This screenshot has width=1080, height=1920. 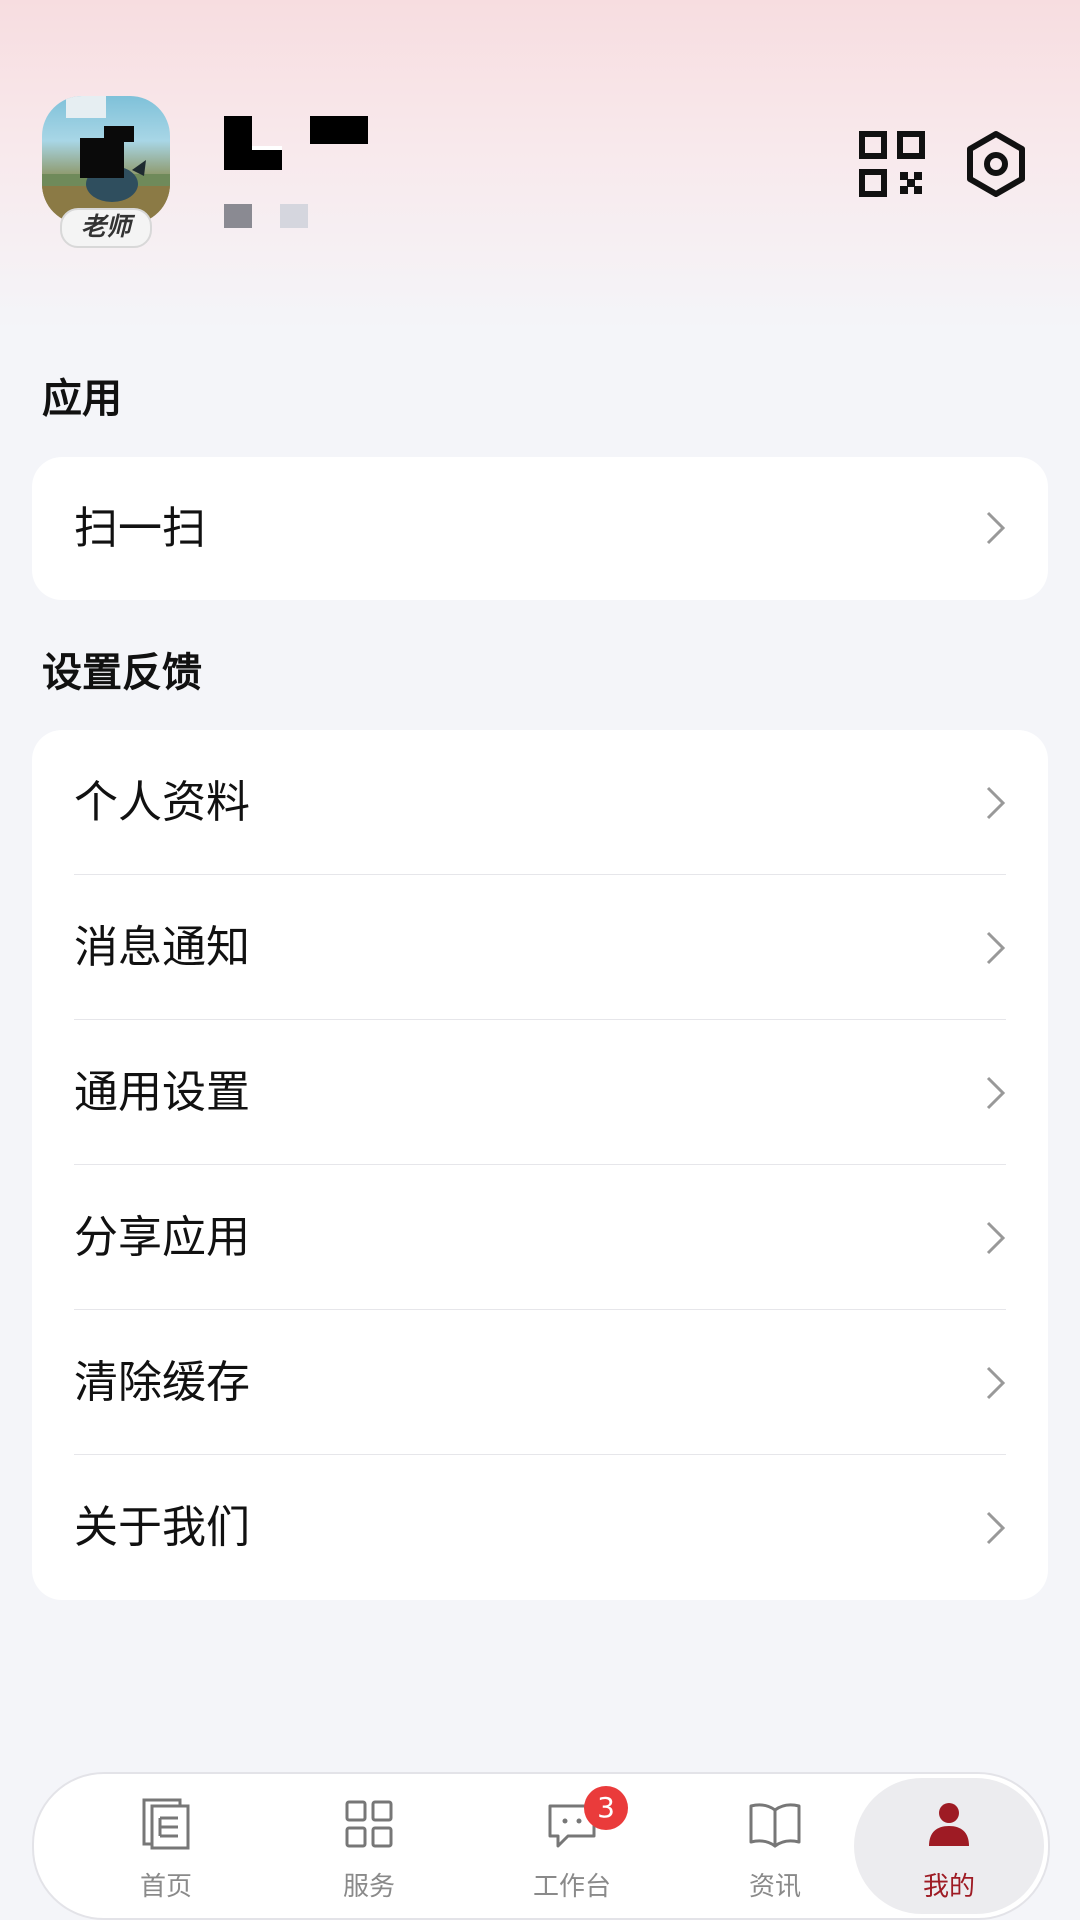 I want to click on avatar, so click(x=106, y=160).